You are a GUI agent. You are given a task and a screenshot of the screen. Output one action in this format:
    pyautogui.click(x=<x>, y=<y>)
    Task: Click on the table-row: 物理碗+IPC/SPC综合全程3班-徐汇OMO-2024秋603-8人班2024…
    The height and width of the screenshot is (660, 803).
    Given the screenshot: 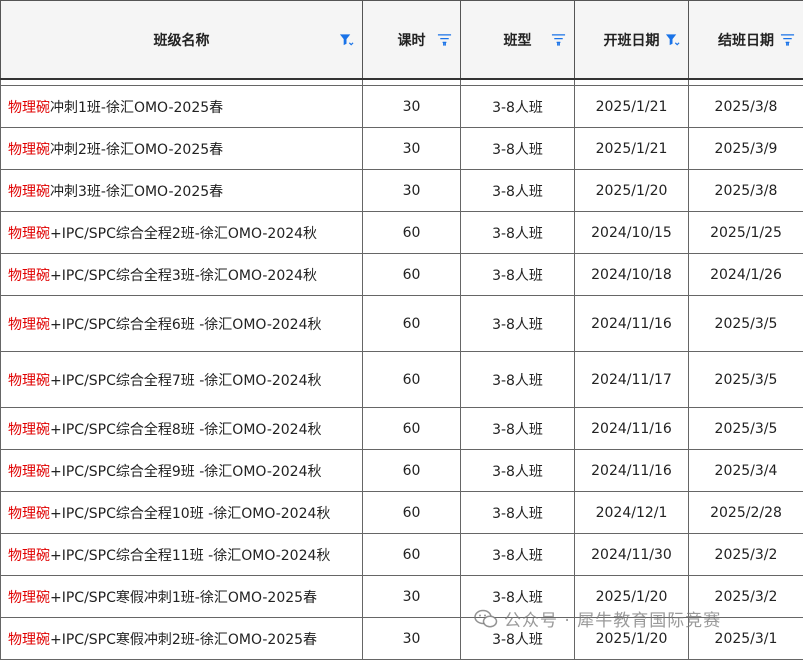 What is the action you would take?
    pyautogui.click(x=402, y=275)
    